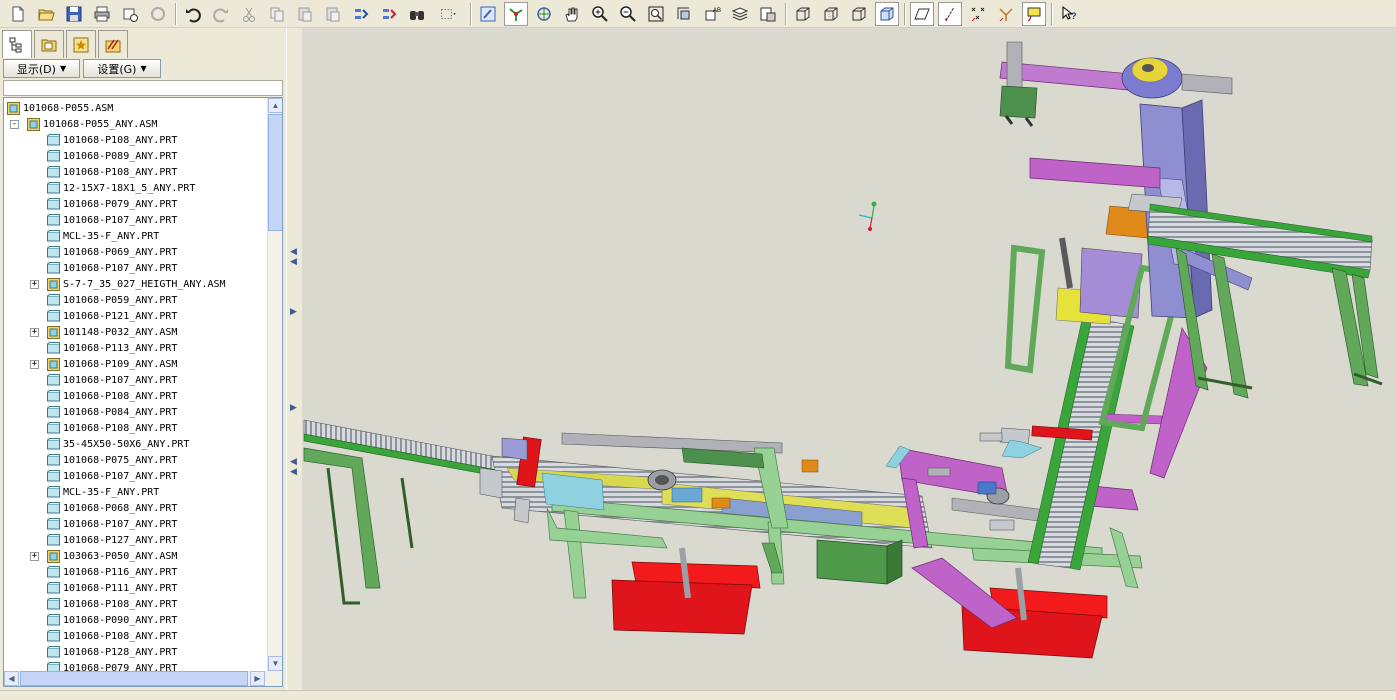 Image resolution: width=1396 pixels, height=700 pixels. I want to click on refit-icon, so click(656, 14).